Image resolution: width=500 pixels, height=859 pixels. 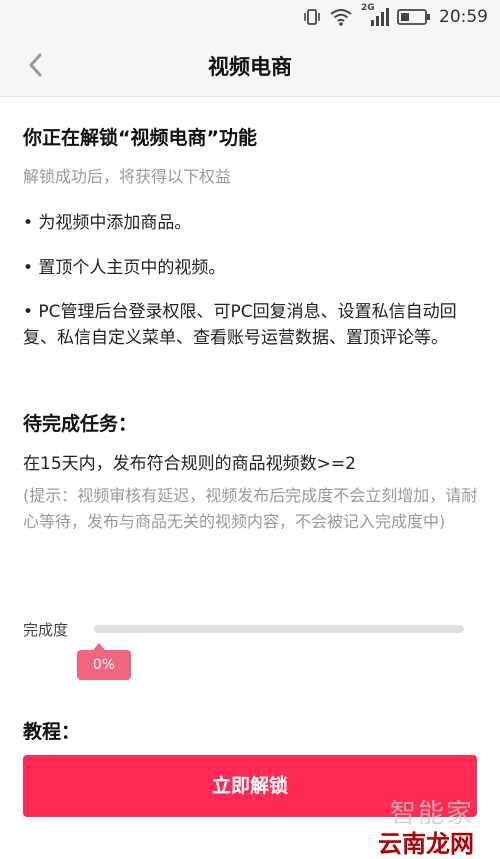 I want to click on progress-tip-arrow, so click(x=99, y=646).